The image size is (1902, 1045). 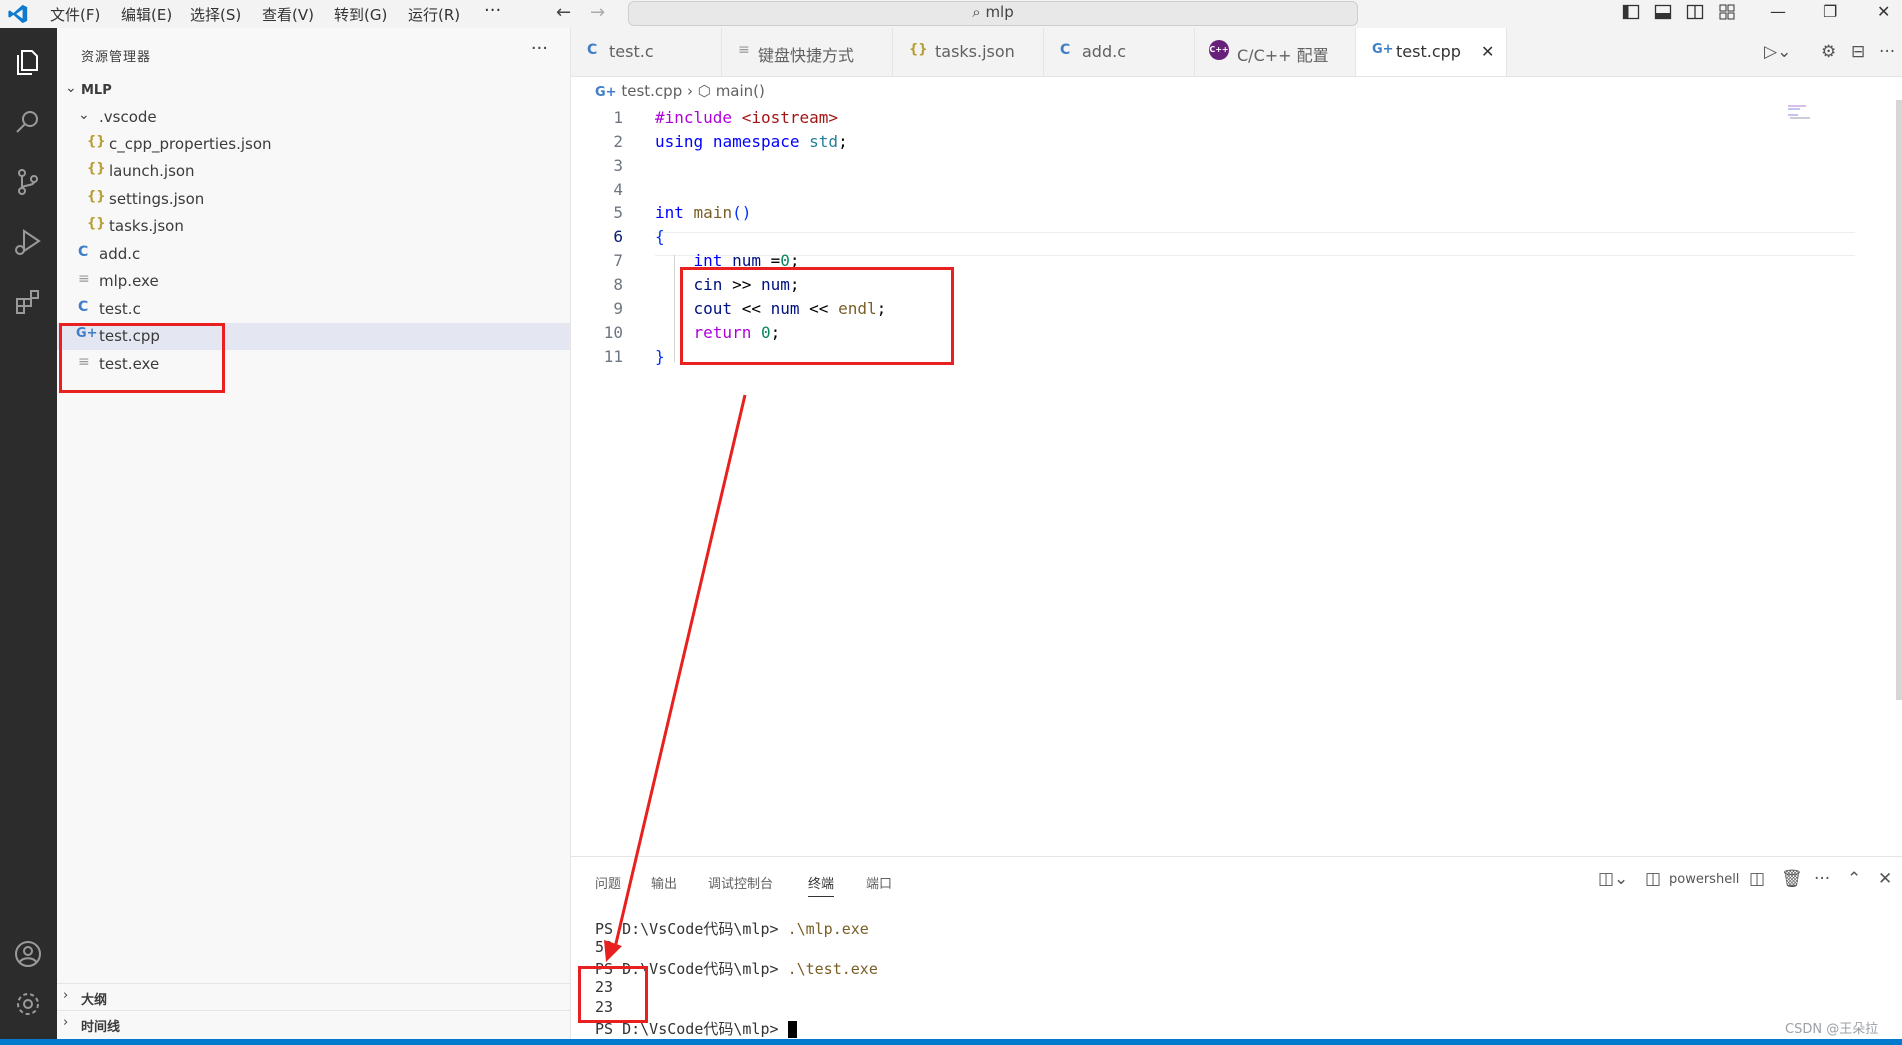 I want to click on tab-test-cpp: G+ test.cpp ✕, so click(x=1431, y=52).